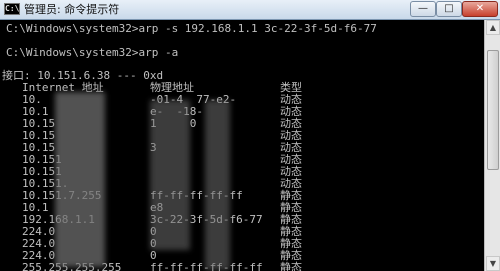  I want to click on redaction-blur-mac-right, so click(217, 185).